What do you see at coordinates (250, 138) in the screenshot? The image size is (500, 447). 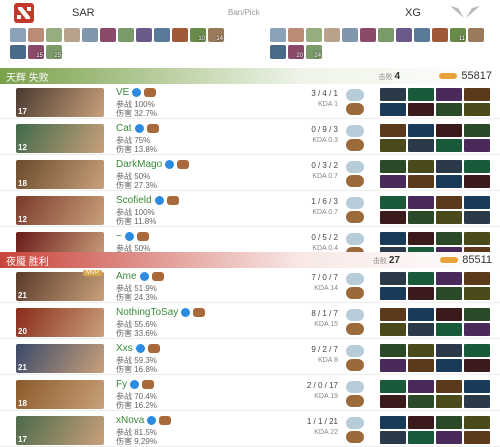 I see `player-row: 12 Cat 参战 75% 伤害 13.8% 0 / 9 / 3 KDA 0.3` at bounding box center [250, 138].